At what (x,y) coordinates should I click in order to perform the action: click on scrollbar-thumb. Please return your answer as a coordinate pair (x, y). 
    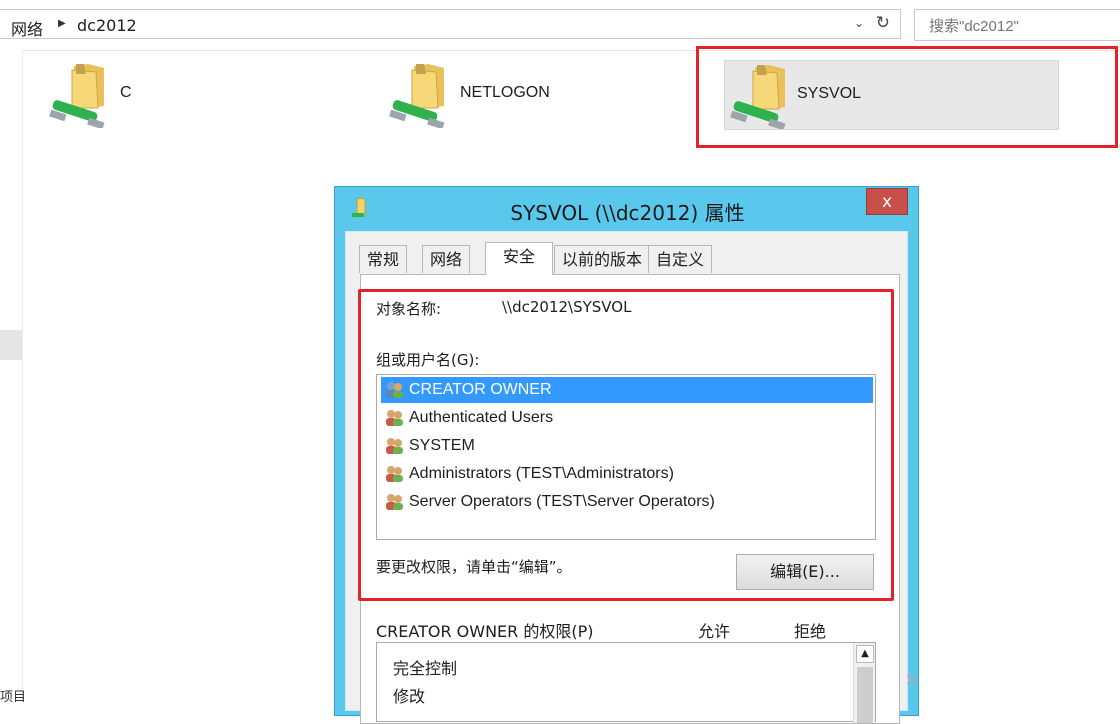
    Looking at the image, I should click on (865, 695).